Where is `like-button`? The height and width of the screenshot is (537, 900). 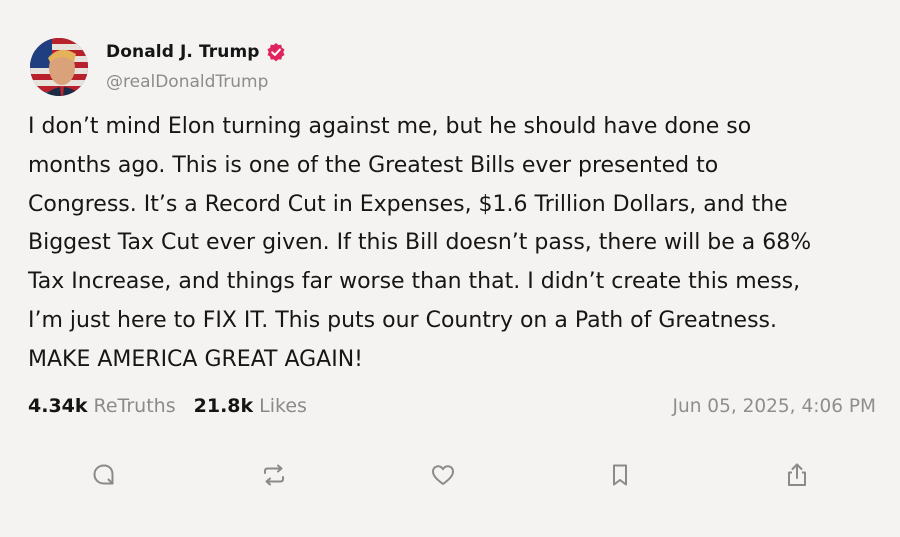 like-button is located at coordinates (443, 475).